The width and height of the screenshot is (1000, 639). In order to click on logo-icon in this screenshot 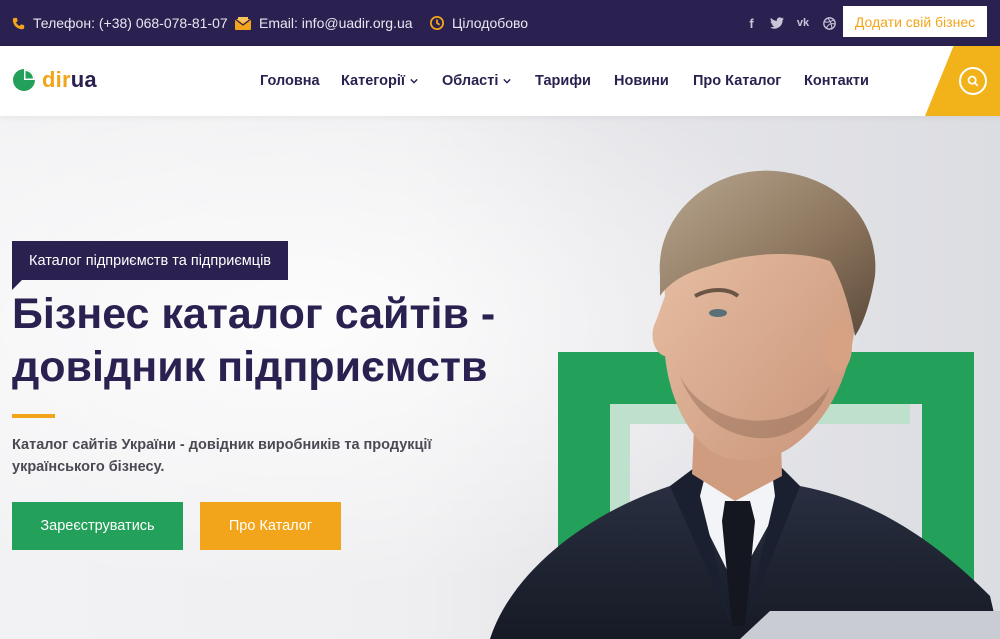, I will do `click(24, 80)`.